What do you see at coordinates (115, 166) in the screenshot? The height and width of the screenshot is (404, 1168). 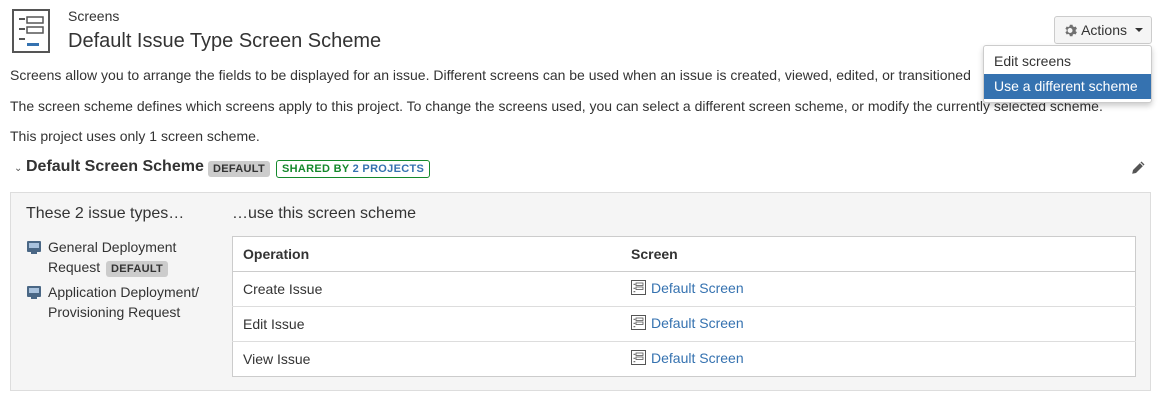 I see `scheme-name: Default Screen Scheme` at bounding box center [115, 166].